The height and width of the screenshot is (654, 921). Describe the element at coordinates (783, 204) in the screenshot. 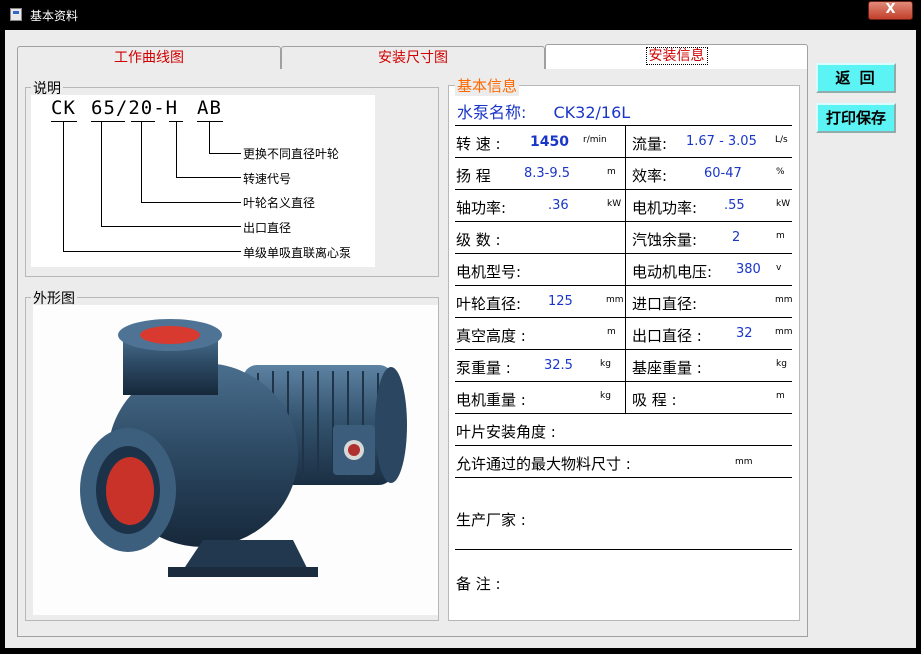

I see `motor-power-unit: kW` at that location.